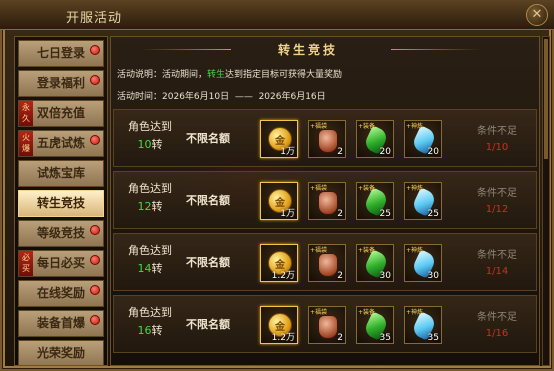  I want to click on reward-count: 1.2万, so click(283, 276).